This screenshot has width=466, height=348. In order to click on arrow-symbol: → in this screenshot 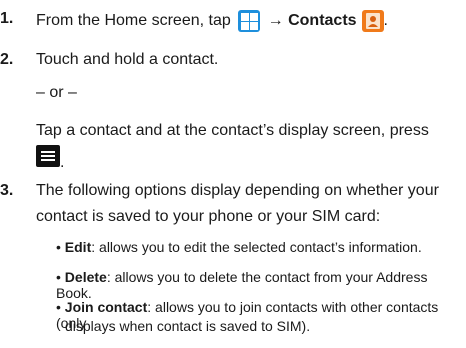, I will do `click(275, 21)`.